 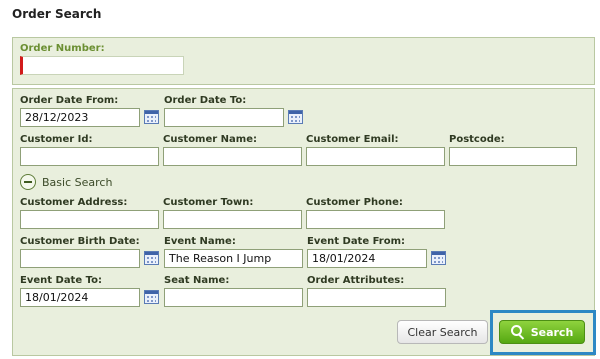 I want to click on customer-town-input, so click(x=232, y=219).